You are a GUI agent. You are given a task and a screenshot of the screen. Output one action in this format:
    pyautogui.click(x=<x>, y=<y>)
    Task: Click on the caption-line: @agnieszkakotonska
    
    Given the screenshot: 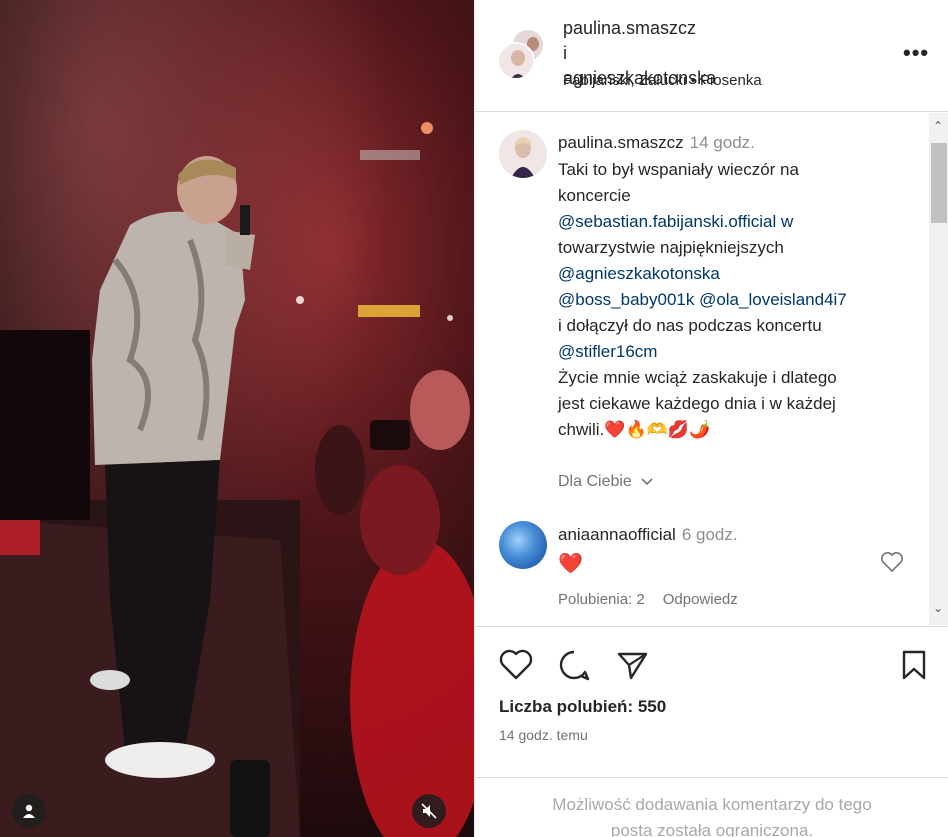 What is the action you would take?
    pyautogui.click(x=723, y=274)
    